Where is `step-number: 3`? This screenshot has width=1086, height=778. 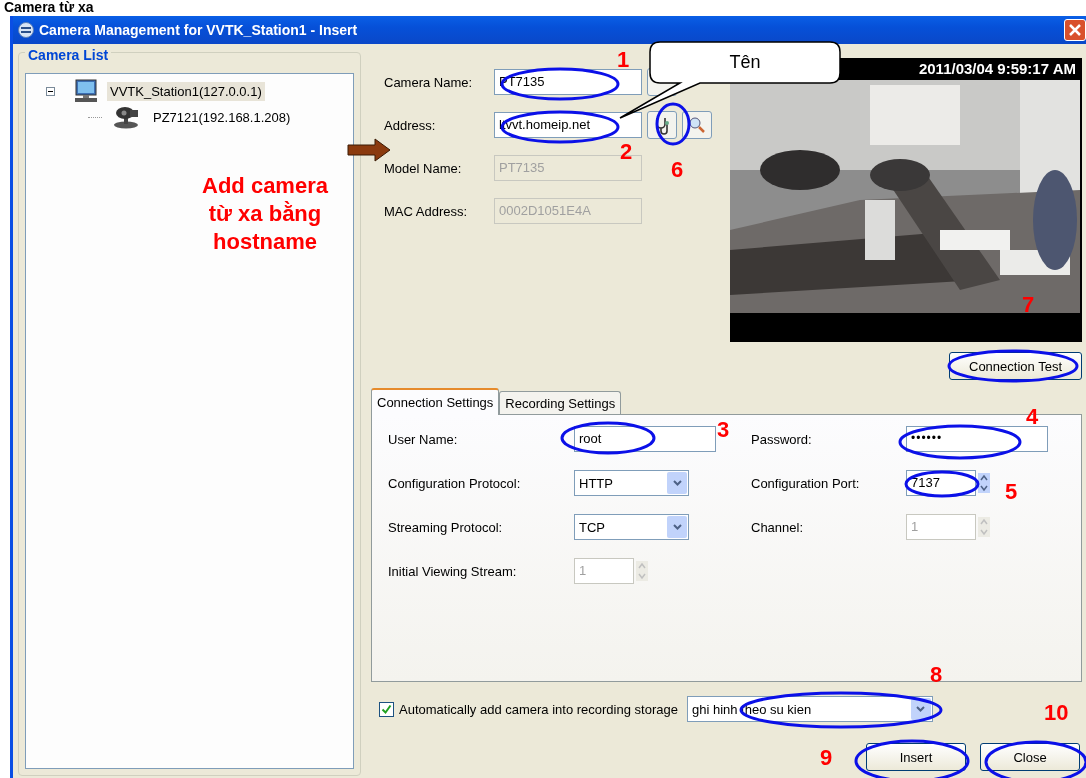 step-number: 3 is located at coordinates (723, 430).